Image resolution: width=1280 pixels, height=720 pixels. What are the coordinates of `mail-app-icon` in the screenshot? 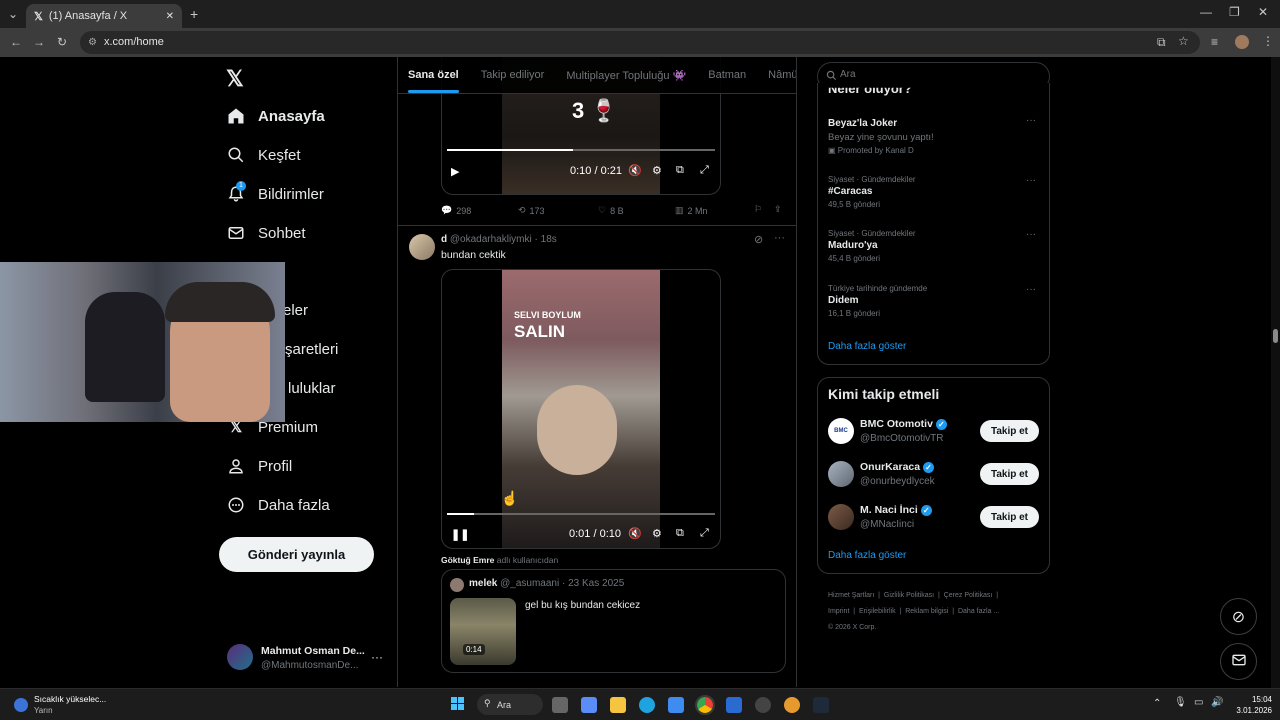 It's located at (734, 705).